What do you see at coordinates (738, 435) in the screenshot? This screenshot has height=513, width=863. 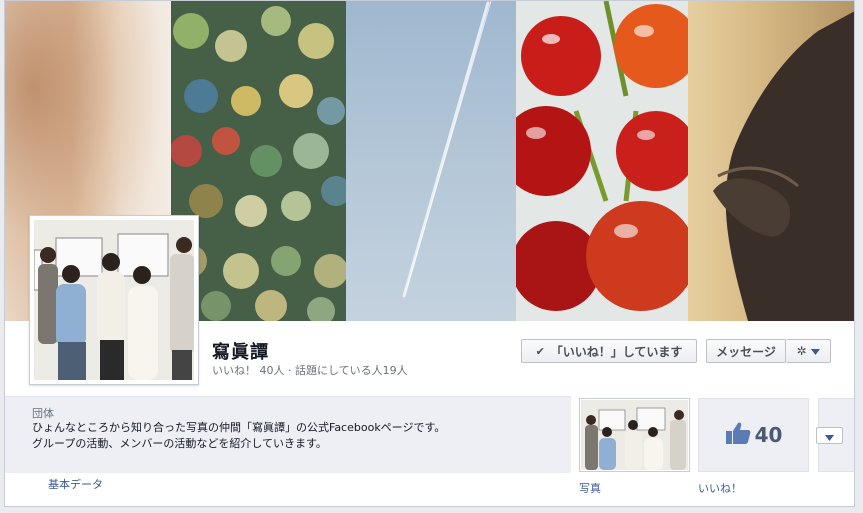 I see `thumbs-up-icon` at bounding box center [738, 435].